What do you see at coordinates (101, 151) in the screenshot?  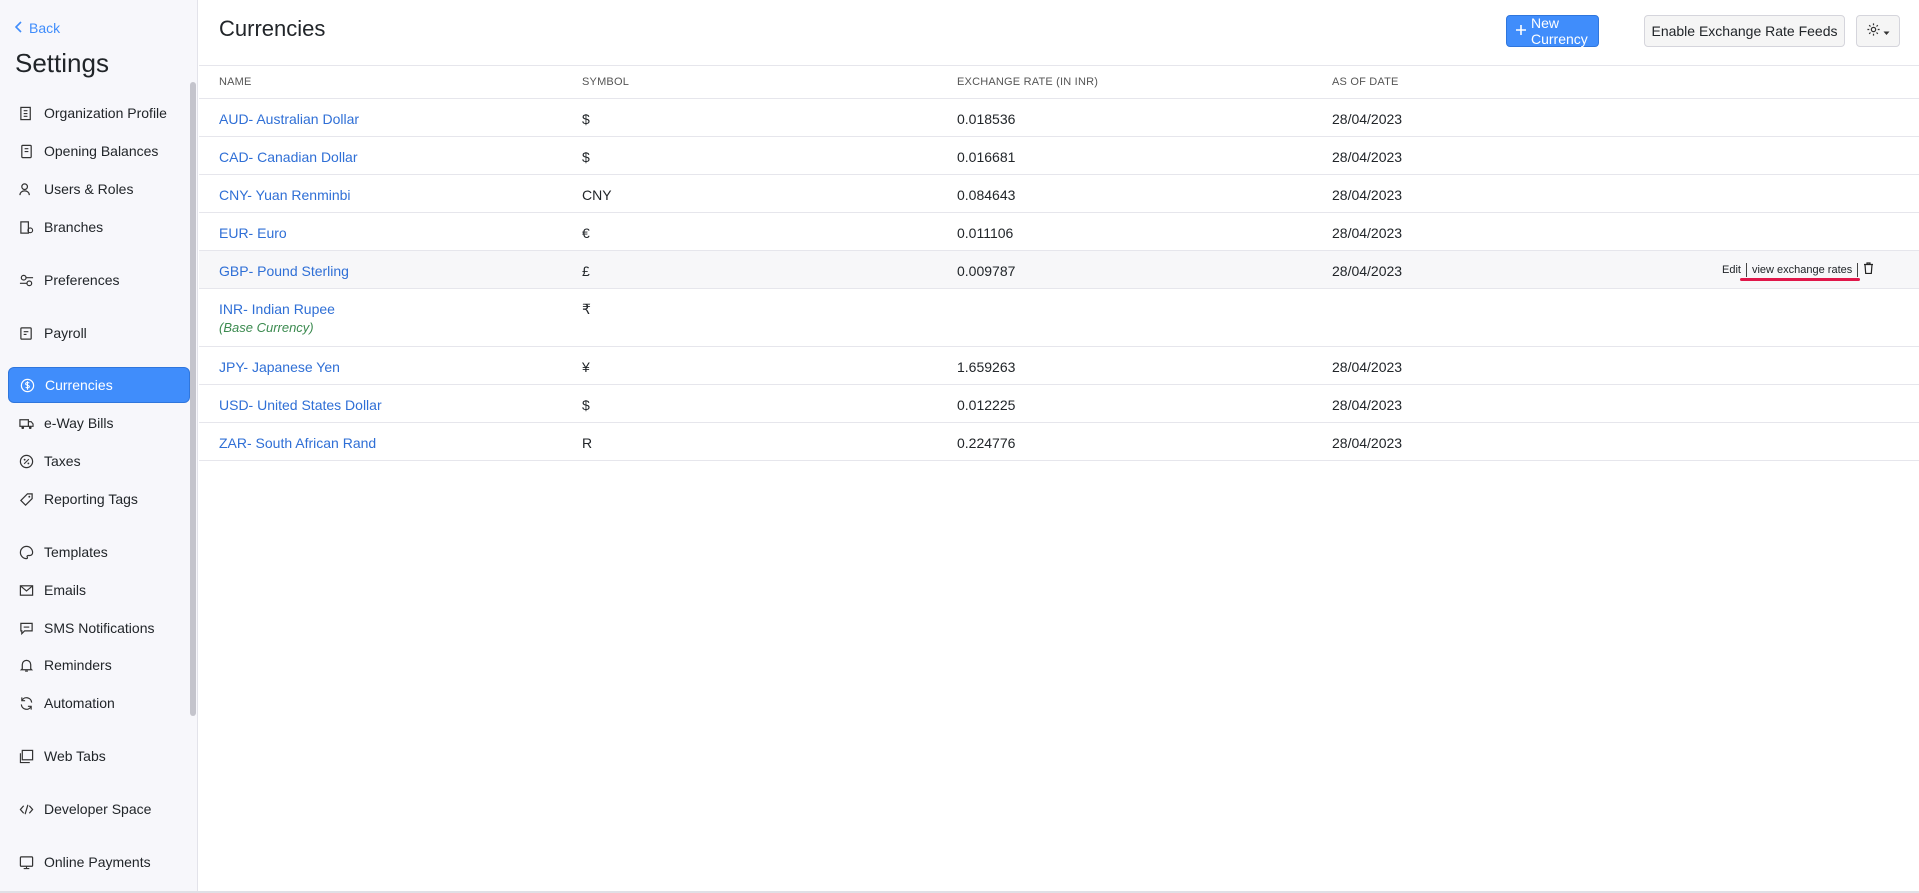 I see `sidebar-item-label: Opening Balances` at bounding box center [101, 151].